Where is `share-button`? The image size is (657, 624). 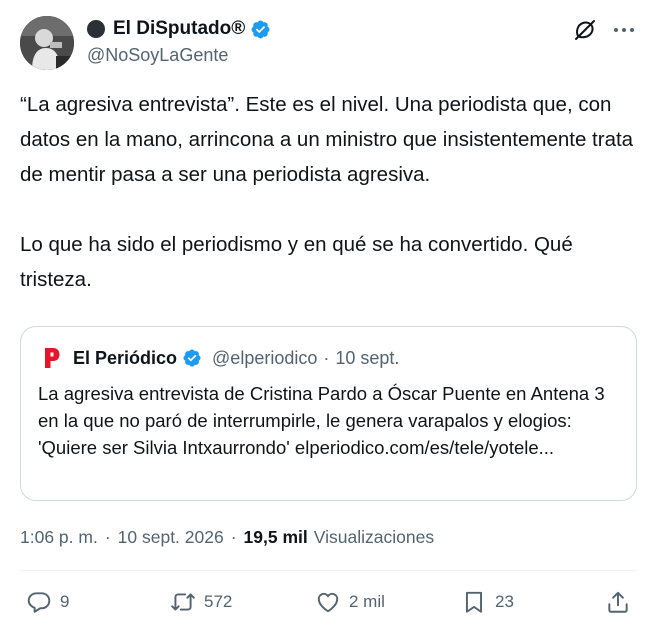
share-button is located at coordinates (618, 602).